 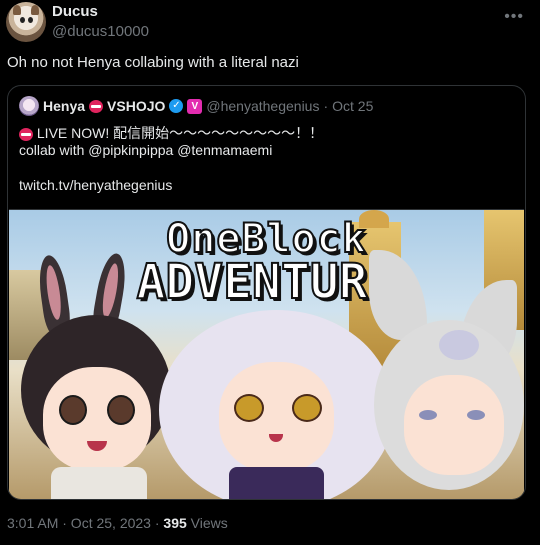 I want to click on author-handle: @ducus10000, so click(x=100, y=31).